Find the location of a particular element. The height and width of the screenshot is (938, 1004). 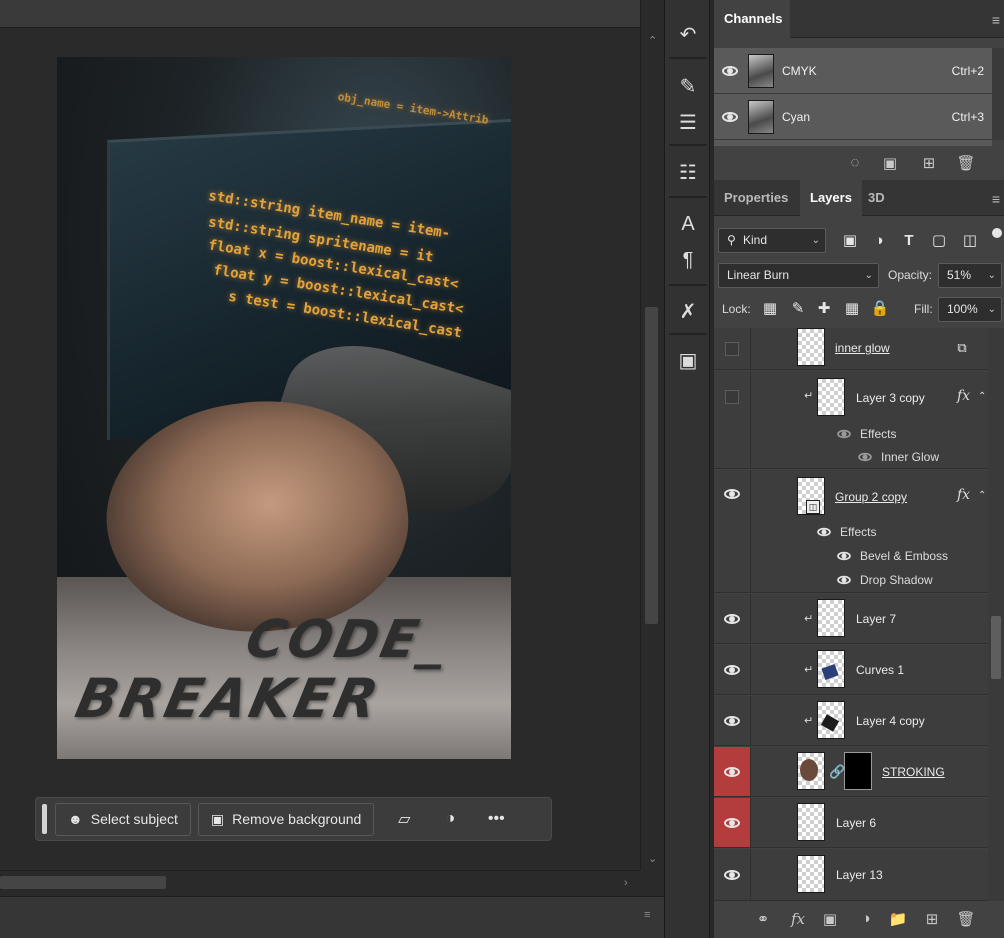

adjustments-icon: ☰ is located at coordinates (688, 122).